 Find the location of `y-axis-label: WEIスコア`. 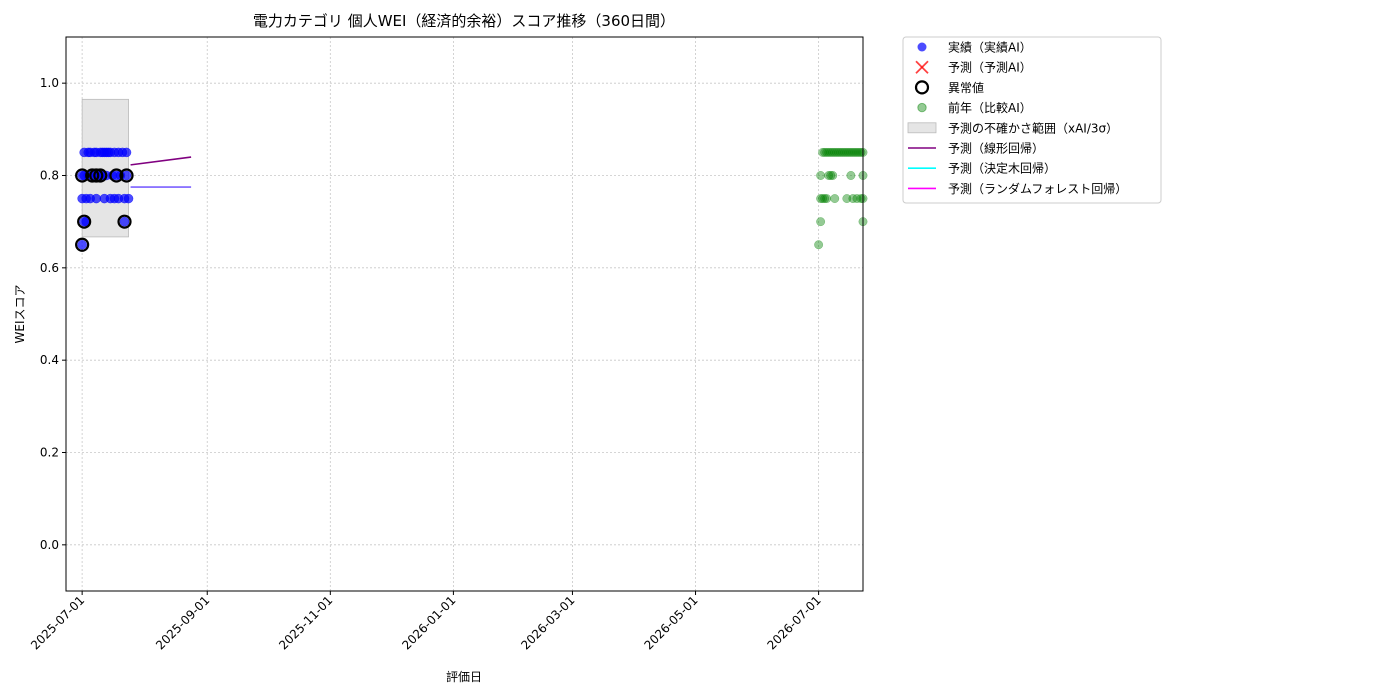

y-axis-label: WEIスコア is located at coordinates (20, 314).